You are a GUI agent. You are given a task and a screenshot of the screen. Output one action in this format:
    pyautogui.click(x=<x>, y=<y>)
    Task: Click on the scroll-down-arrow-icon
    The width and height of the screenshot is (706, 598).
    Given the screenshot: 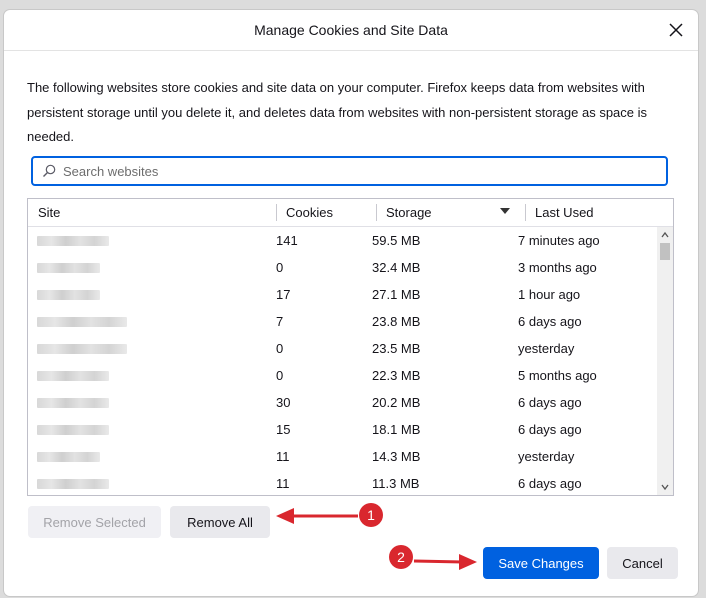 What is the action you would take?
    pyautogui.click(x=665, y=487)
    